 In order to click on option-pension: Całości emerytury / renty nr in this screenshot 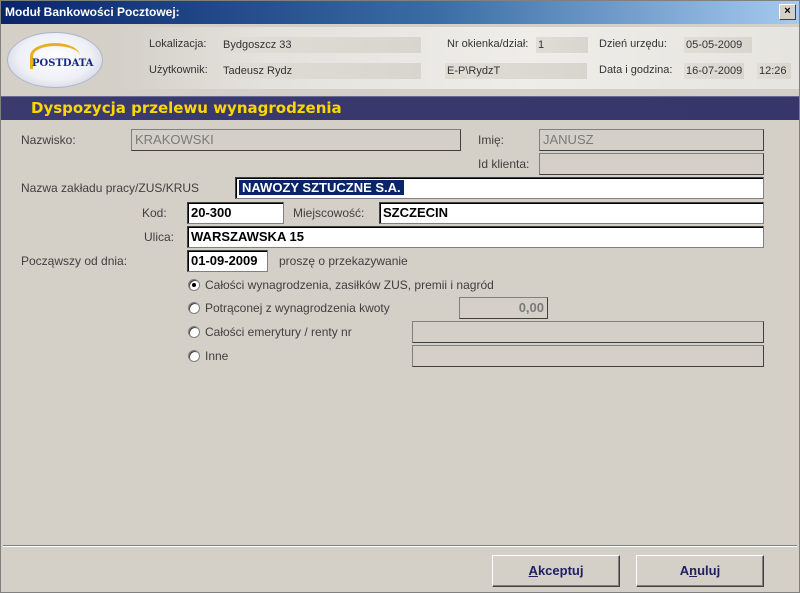, I will do `click(298, 332)`.